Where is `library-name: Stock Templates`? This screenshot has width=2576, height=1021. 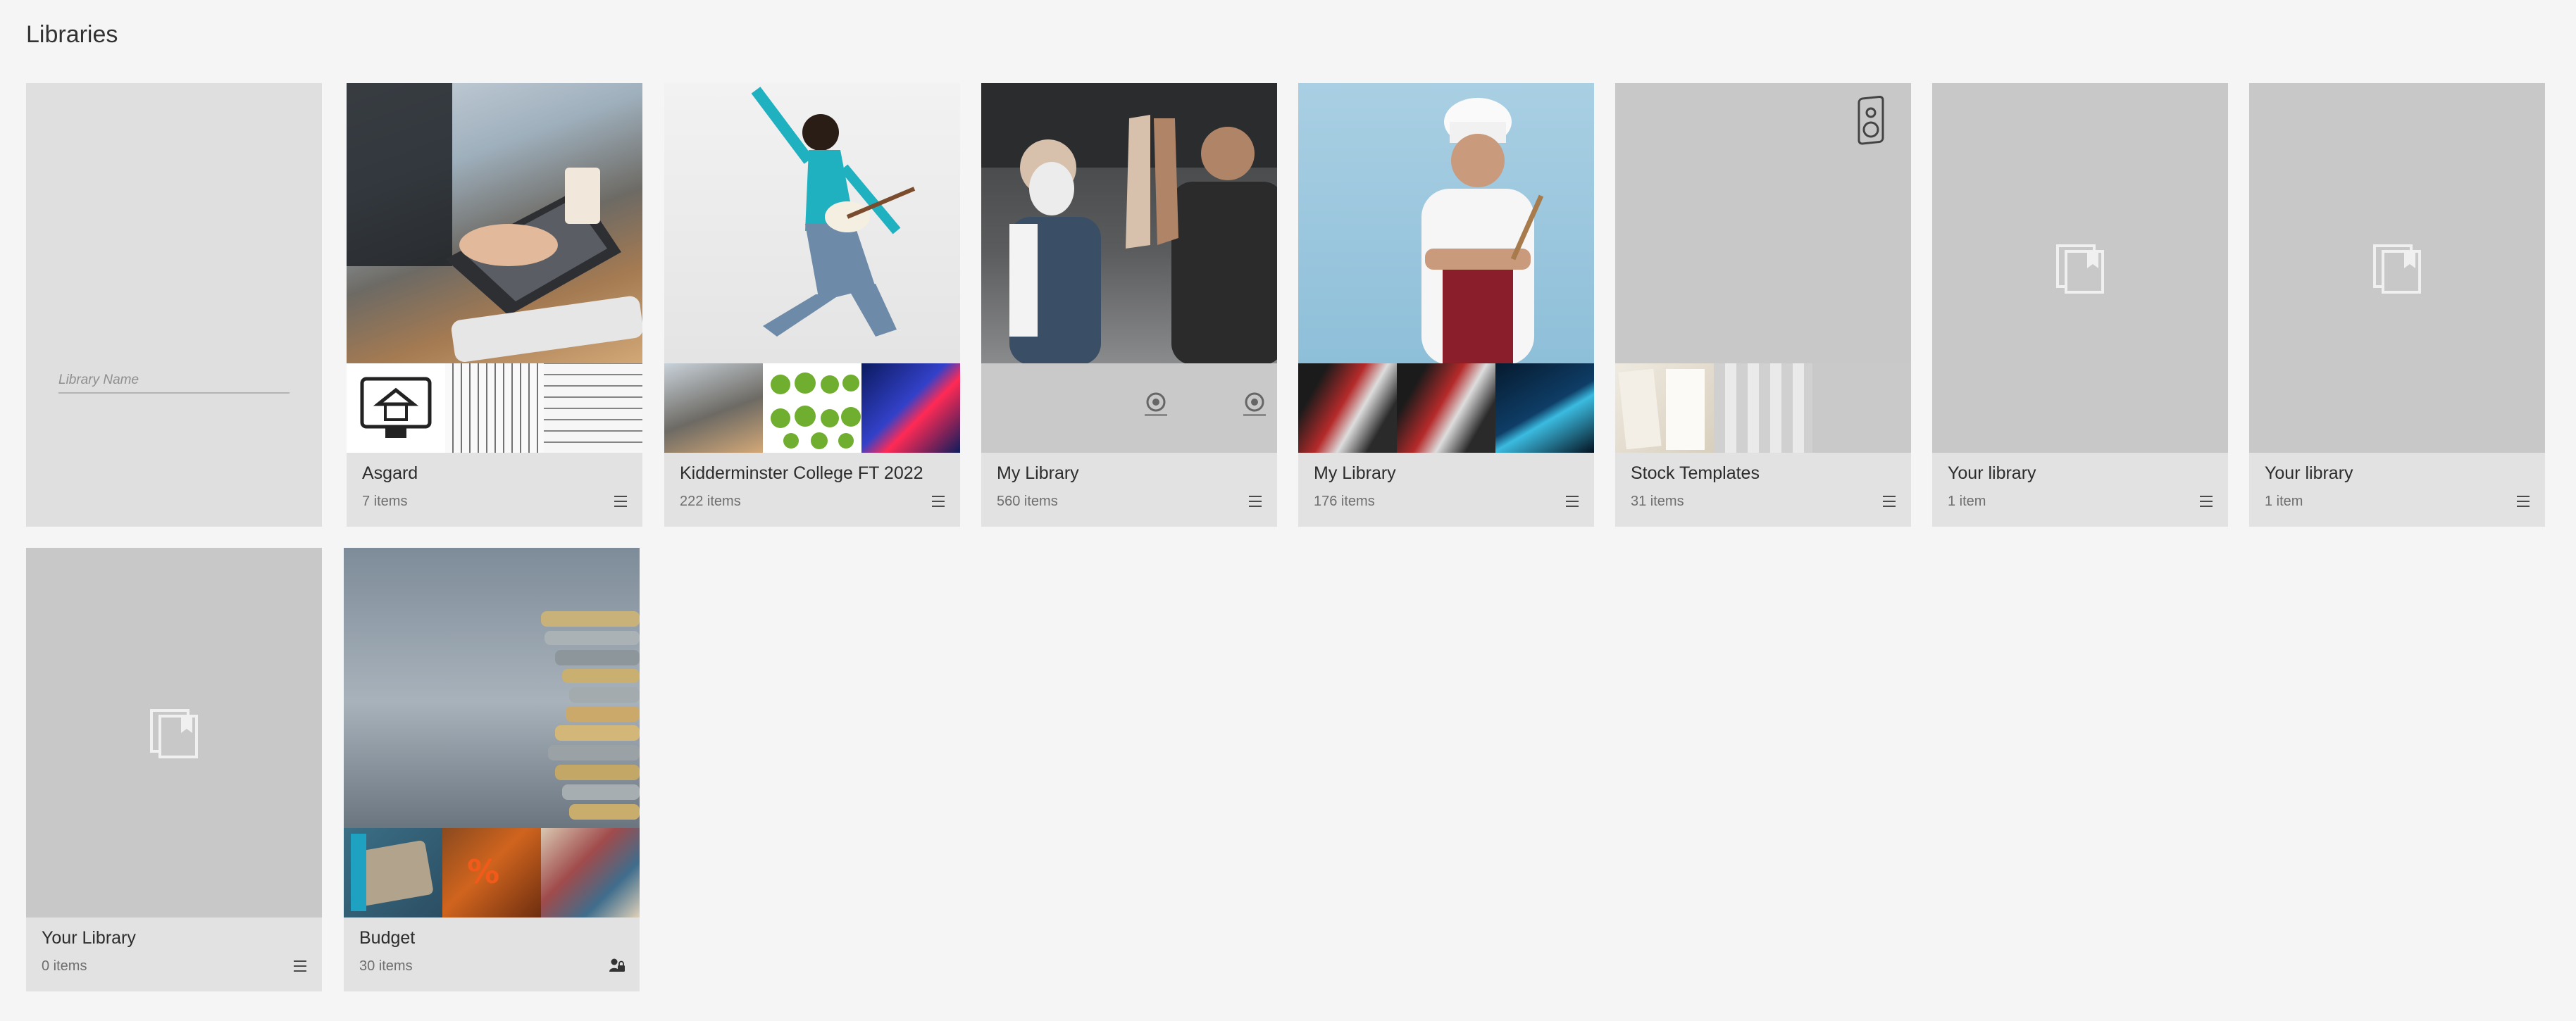 library-name: Stock Templates is located at coordinates (1695, 473).